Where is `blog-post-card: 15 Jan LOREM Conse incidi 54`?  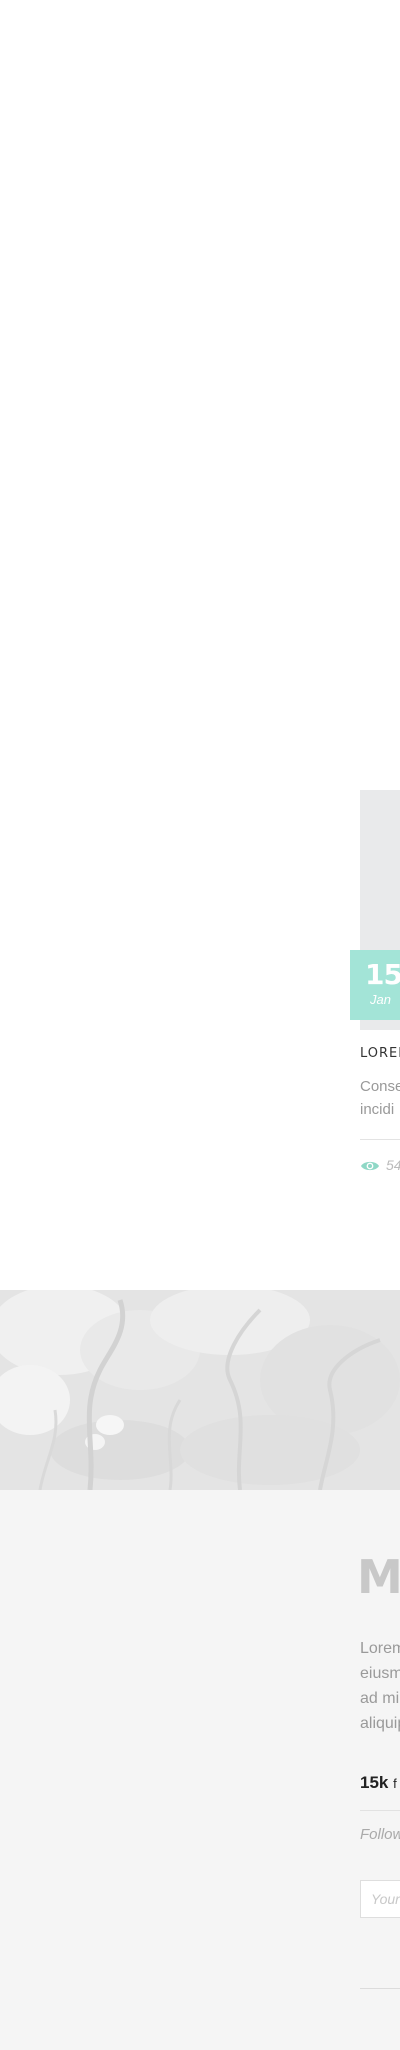 blog-post-card: 15 Jan LOREM Conse incidi 54 is located at coordinates (375, 990).